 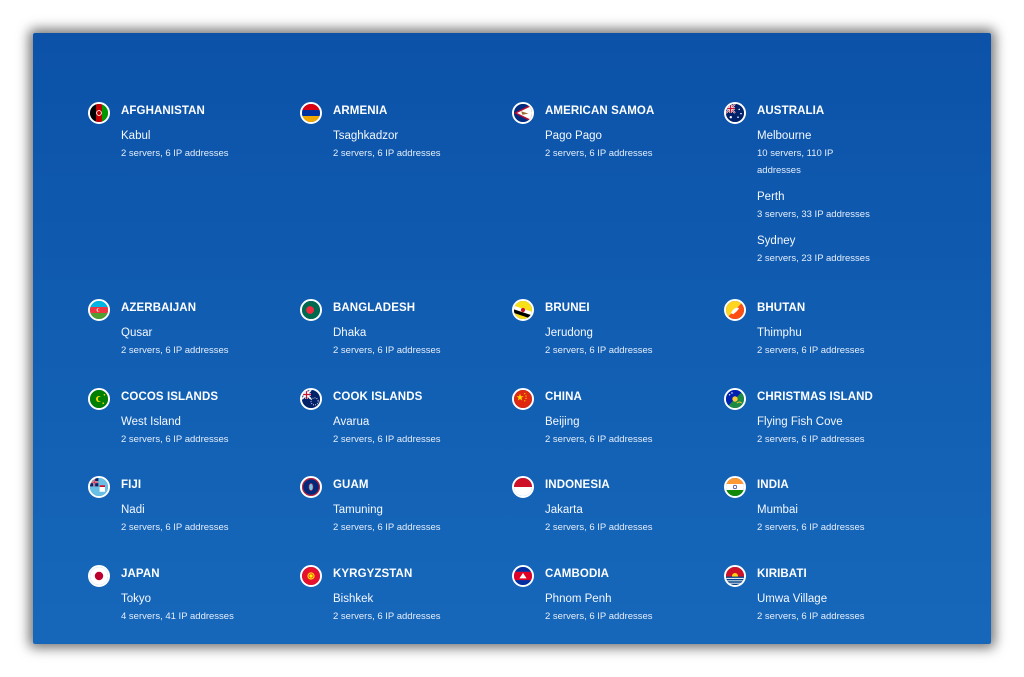 I want to click on china-flag-icon, so click(x=523, y=399).